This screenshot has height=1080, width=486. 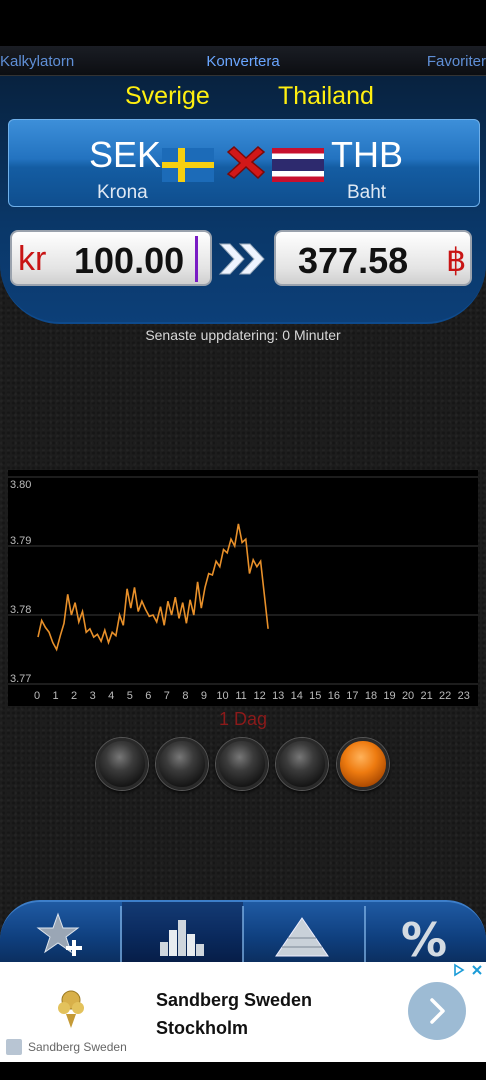 I want to click on from-amount-field: kr 100.00, so click(x=111, y=258).